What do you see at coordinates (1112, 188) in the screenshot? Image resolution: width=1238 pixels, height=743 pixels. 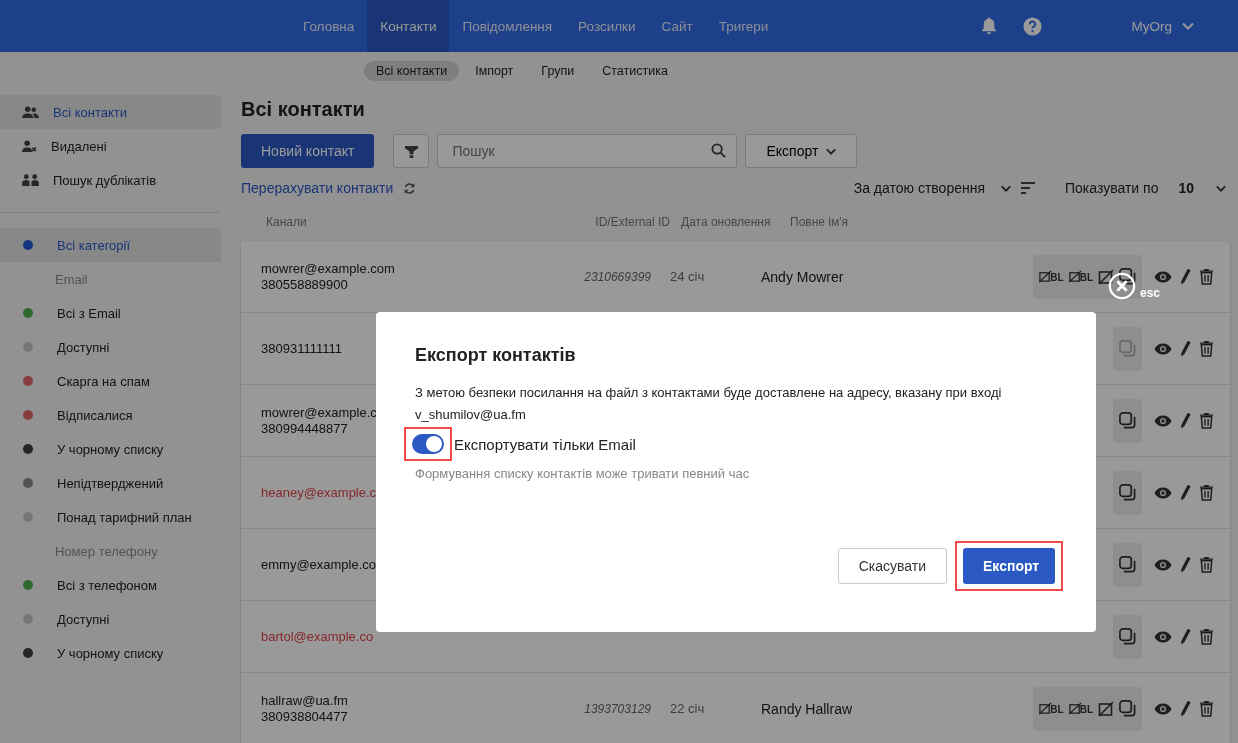 I see `page-size-label: Показувати по` at bounding box center [1112, 188].